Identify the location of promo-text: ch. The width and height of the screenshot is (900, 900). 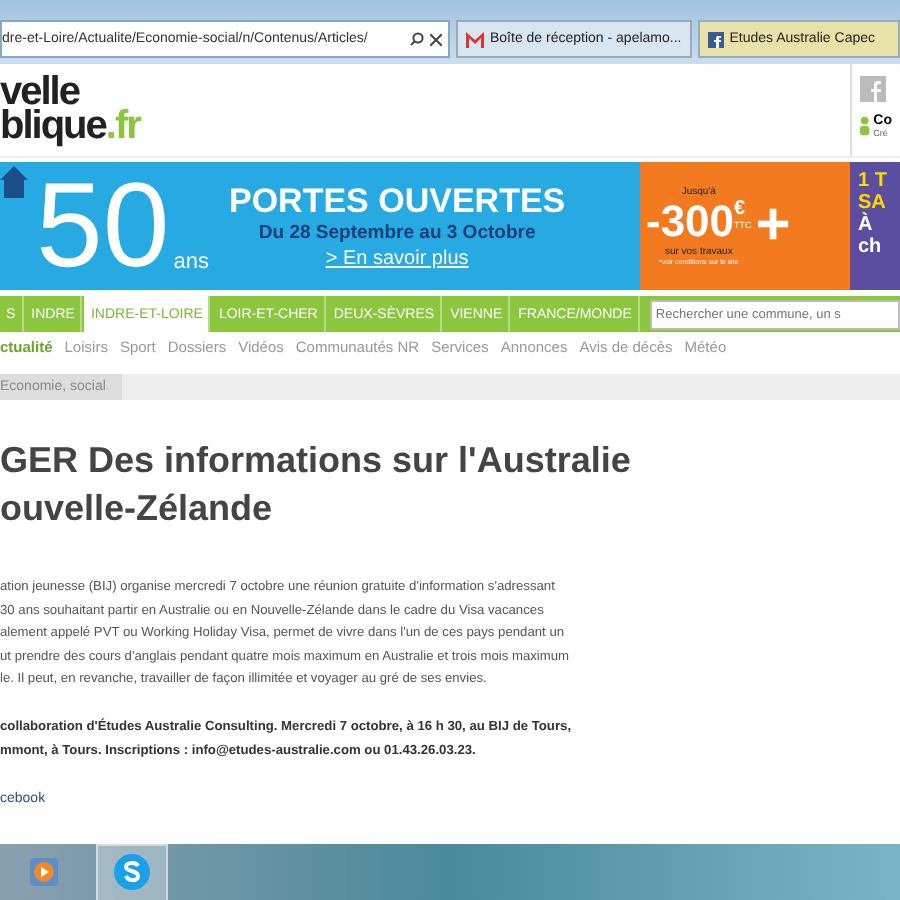
(871, 247).